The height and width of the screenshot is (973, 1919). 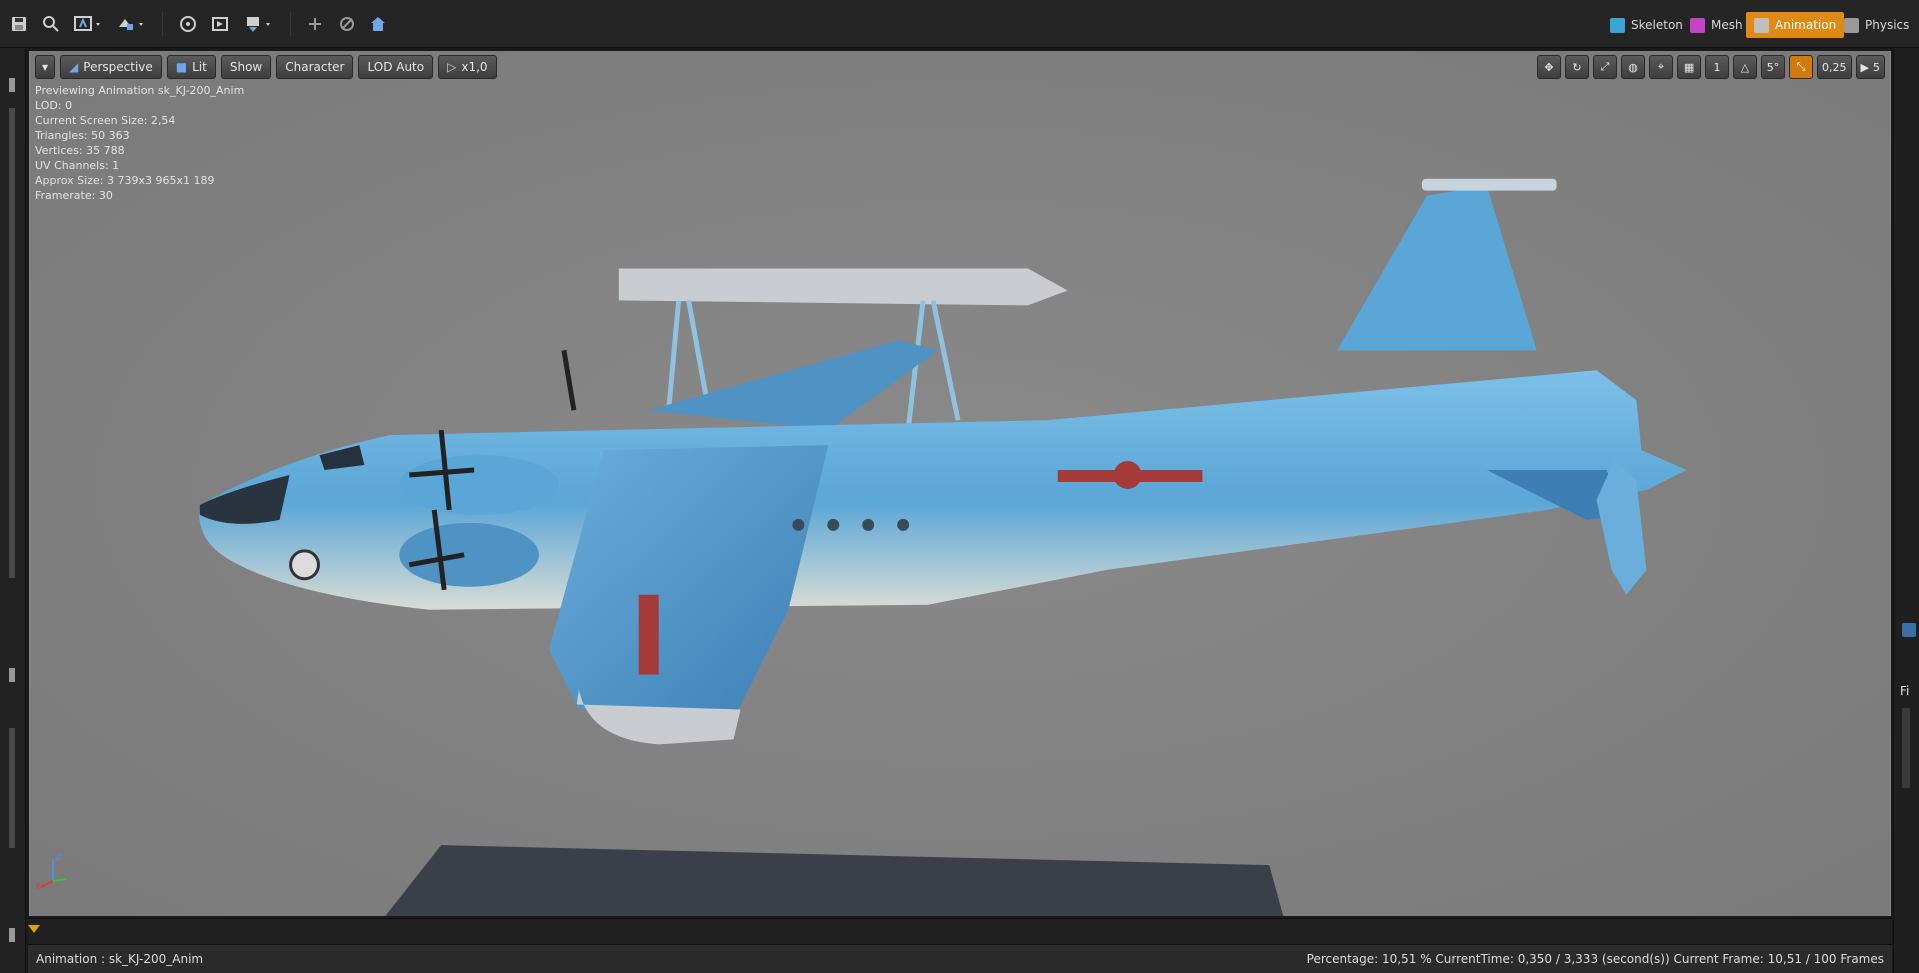 I want to click on rotation-snap-value: 5°, so click(x=1773, y=67).